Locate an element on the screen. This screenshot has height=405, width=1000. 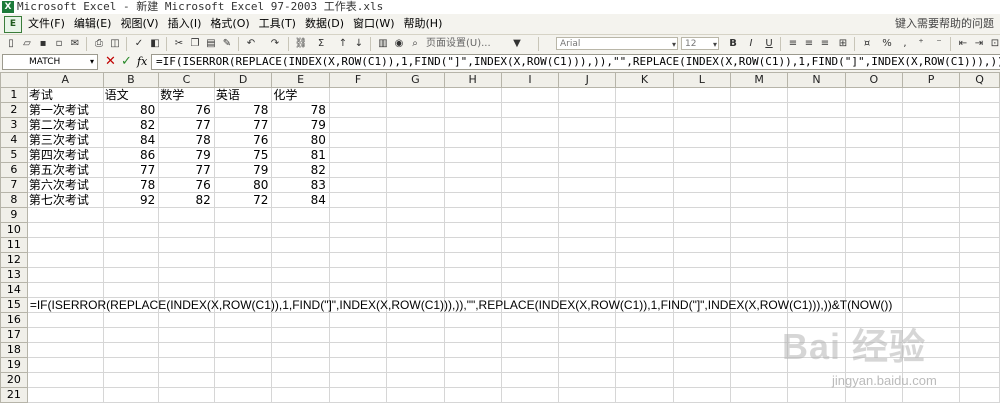
cell: 考试 is located at coordinates (65, 95).